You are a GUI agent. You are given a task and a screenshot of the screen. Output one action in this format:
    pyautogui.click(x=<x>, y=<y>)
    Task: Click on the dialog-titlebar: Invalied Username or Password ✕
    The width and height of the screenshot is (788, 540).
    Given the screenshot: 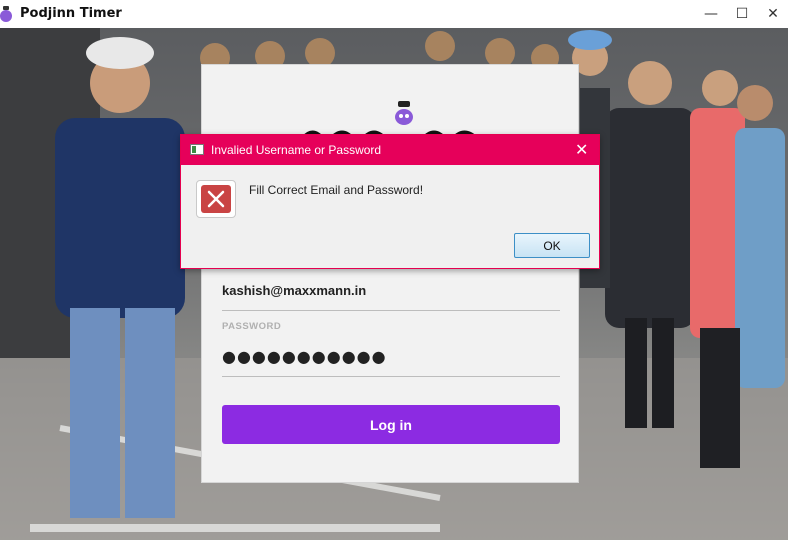 What is the action you would take?
    pyautogui.click(x=390, y=150)
    